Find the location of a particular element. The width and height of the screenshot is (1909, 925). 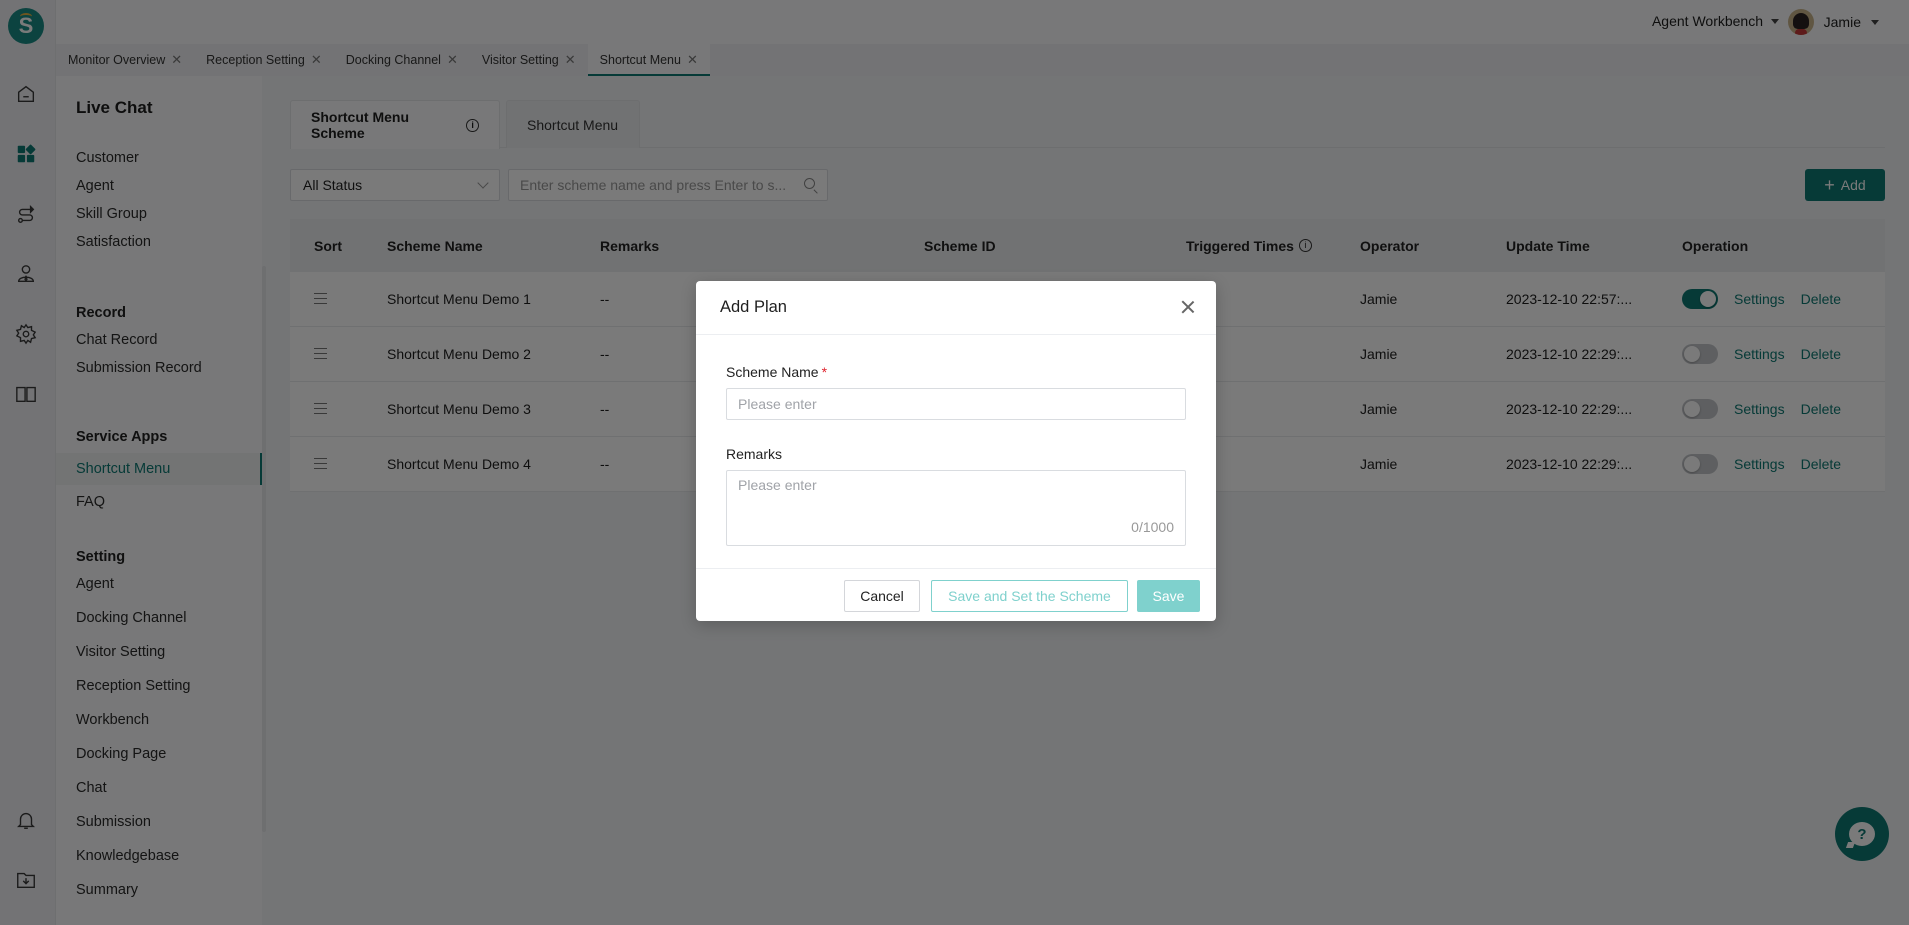

modal-footer: Cancel Save and Set the Scheme Save is located at coordinates (956, 594).